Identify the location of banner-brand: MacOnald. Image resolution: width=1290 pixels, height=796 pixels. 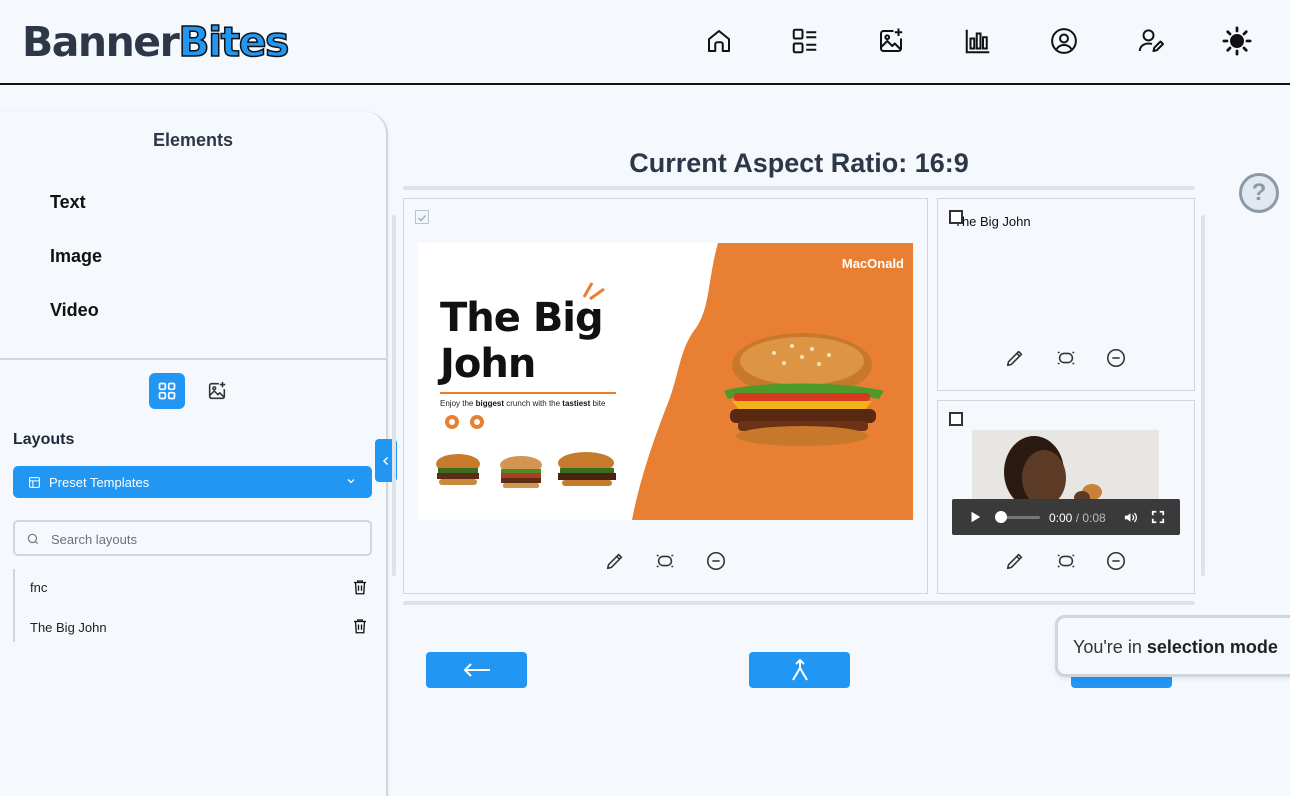
(872, 263).